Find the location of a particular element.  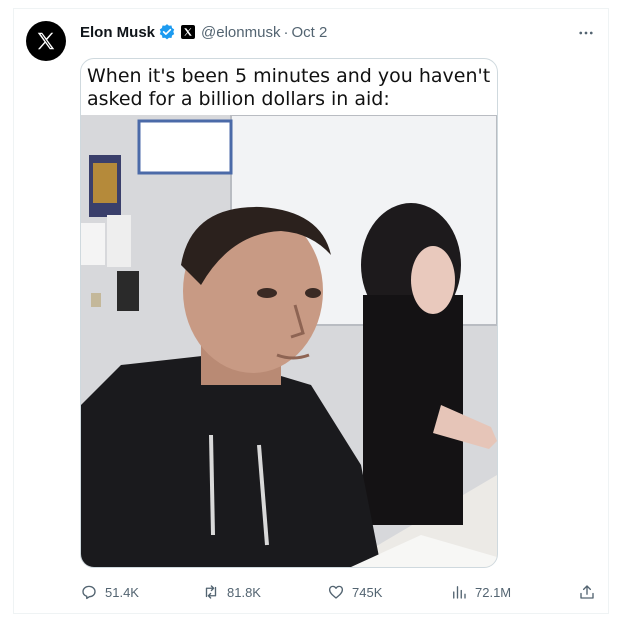

views-chart-icon is located at coordinates (459, 592).